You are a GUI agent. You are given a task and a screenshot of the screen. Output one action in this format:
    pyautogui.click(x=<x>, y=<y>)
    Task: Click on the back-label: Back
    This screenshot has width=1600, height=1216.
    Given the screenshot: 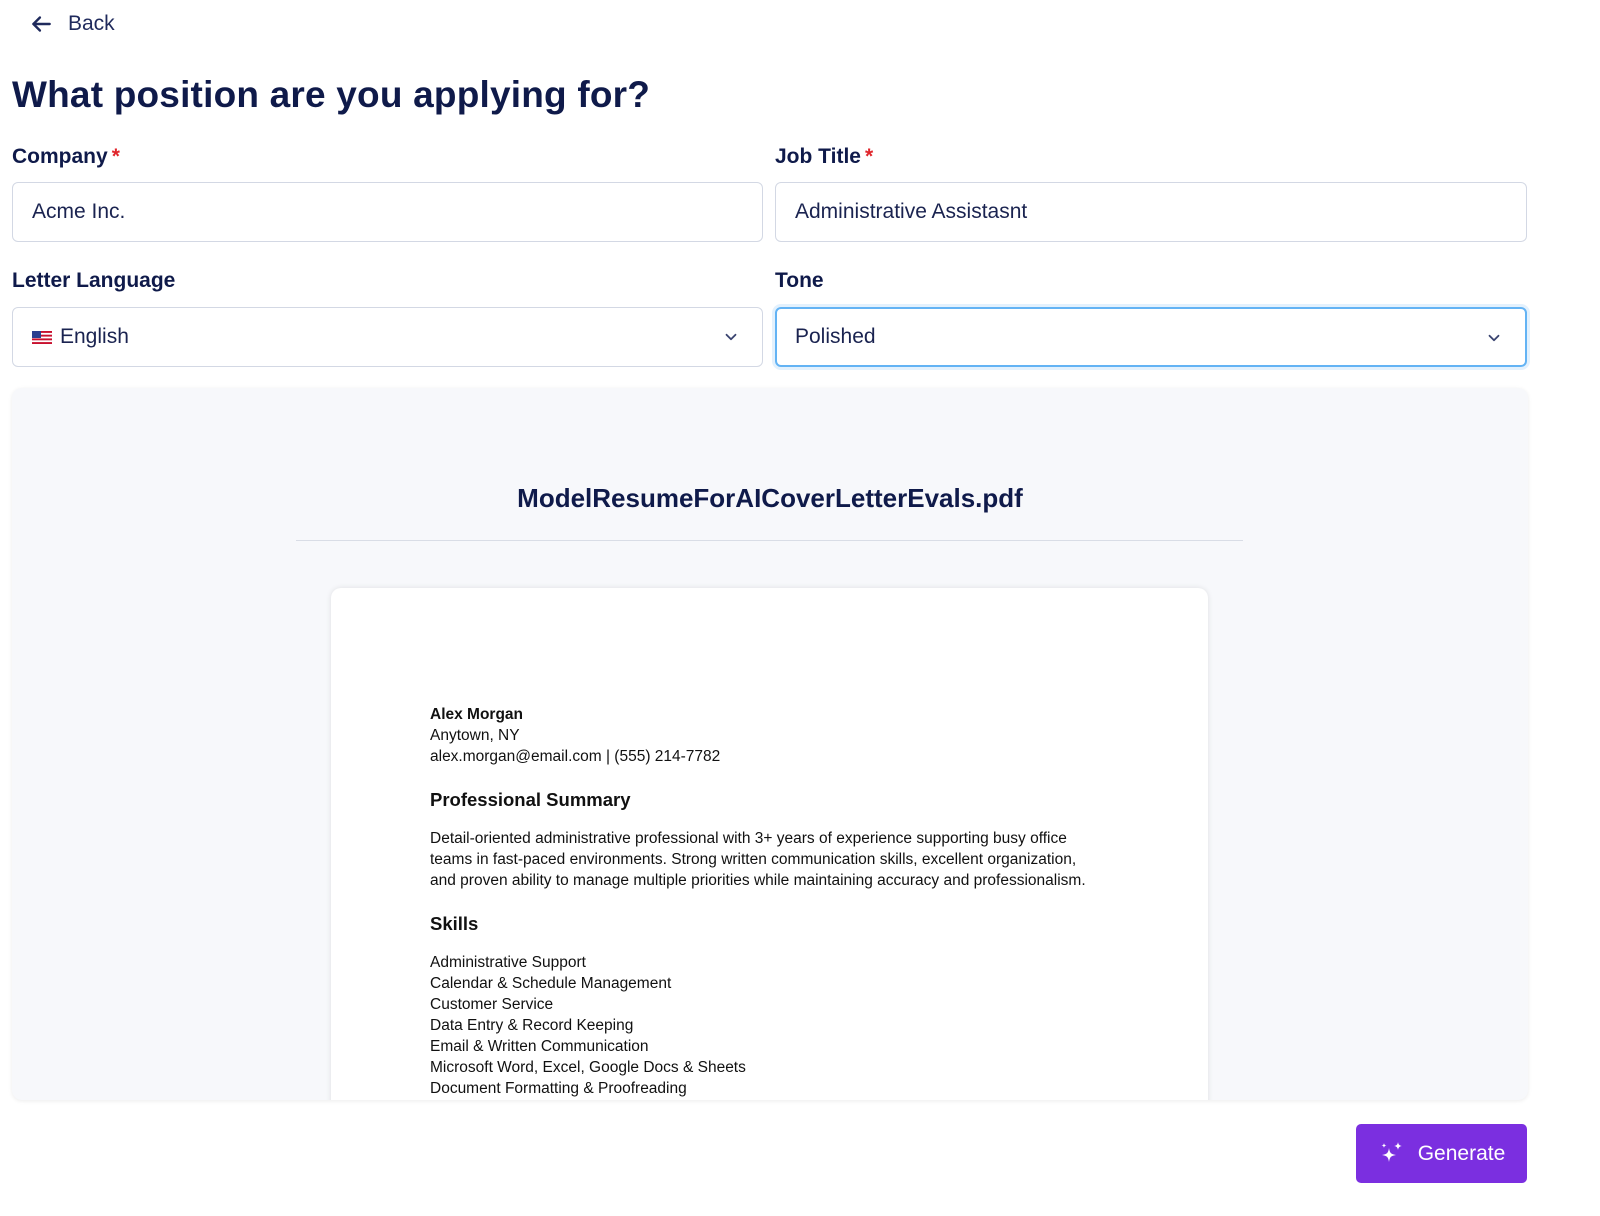 What is the action you would take?
    pyautogui.click(x=91, y=23)
    